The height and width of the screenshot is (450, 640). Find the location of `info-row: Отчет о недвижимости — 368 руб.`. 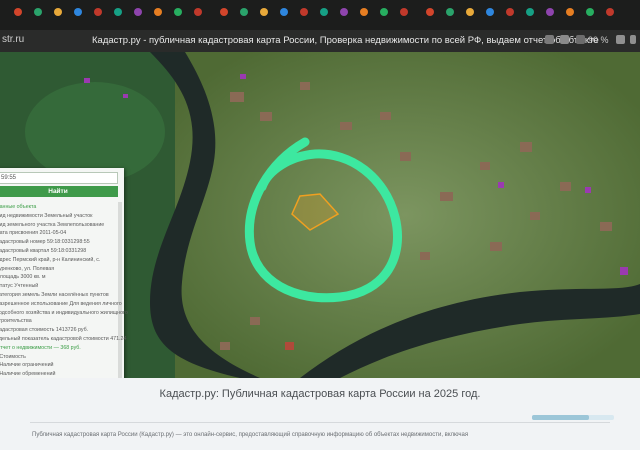

info-row: Отчет о недвижимости — 368 руб. is located at coordinates (40, 347).